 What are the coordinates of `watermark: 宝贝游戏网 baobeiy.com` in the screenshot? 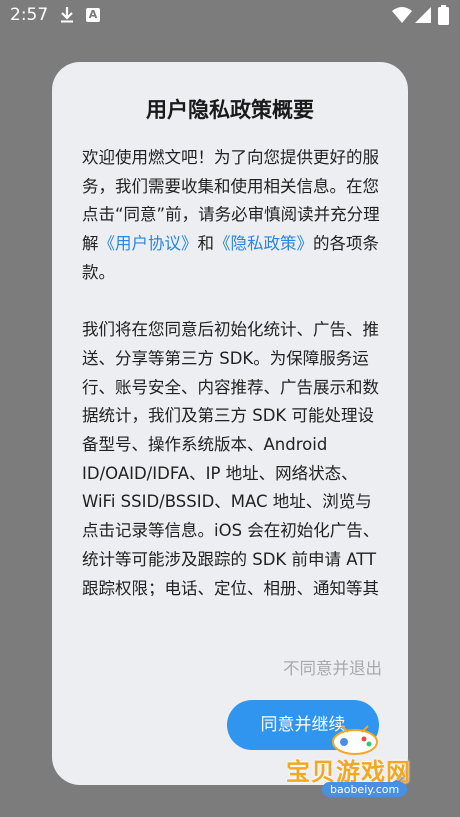 It's located at (362, 767).